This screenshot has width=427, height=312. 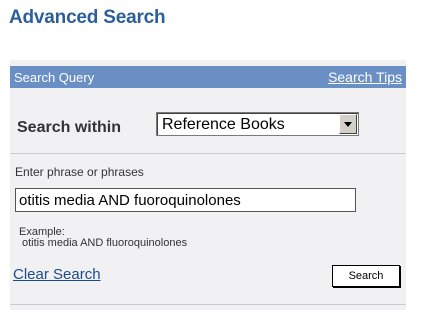 I want to click on search-within-label: Search within, so click(x=69, y=127).